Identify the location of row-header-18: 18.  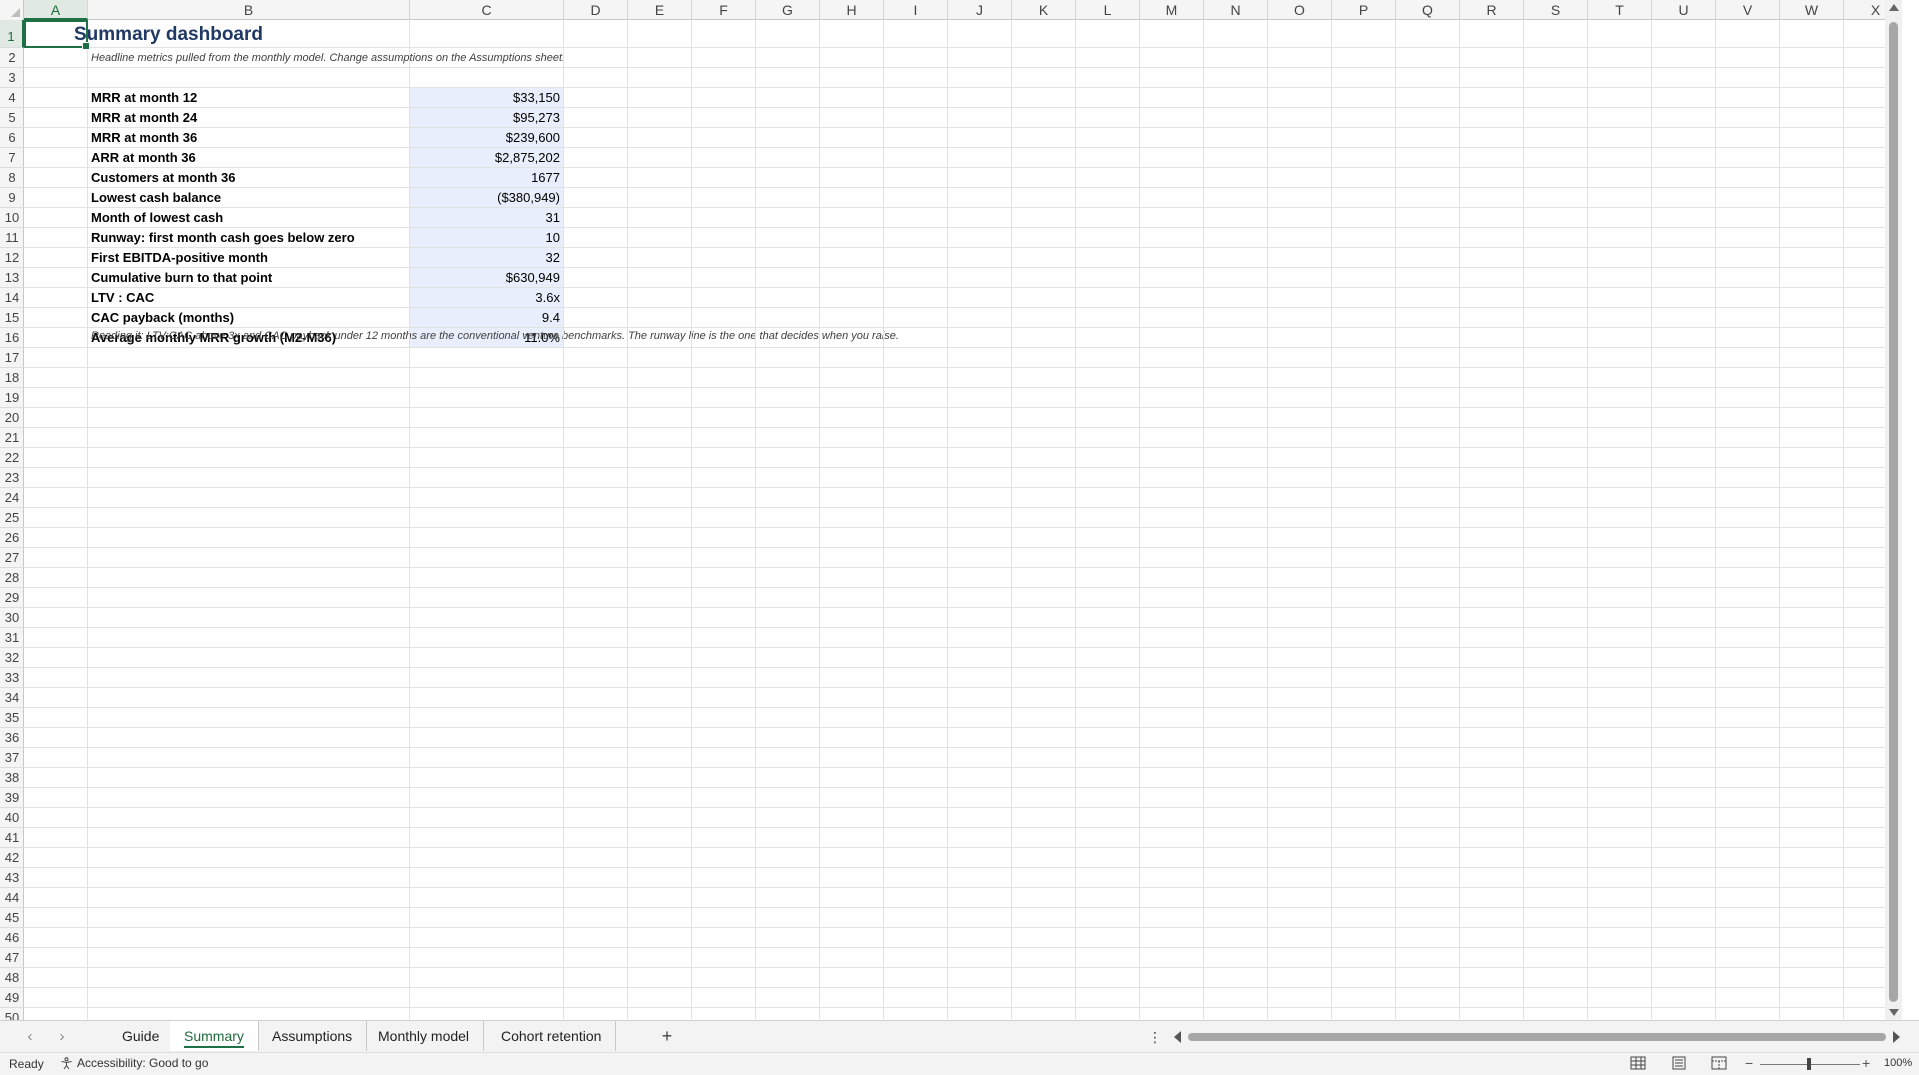
(12, 378).